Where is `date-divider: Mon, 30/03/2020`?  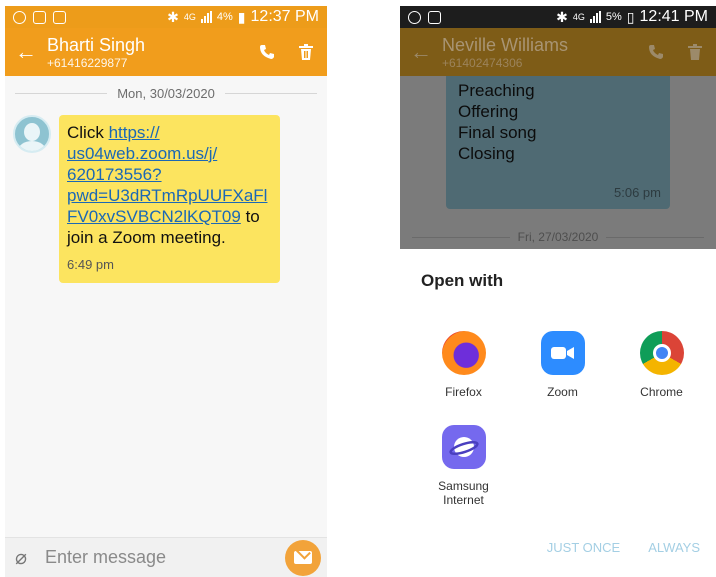
date-divider: Mon, 30/03/2020 is located at coordinates (166, 93).